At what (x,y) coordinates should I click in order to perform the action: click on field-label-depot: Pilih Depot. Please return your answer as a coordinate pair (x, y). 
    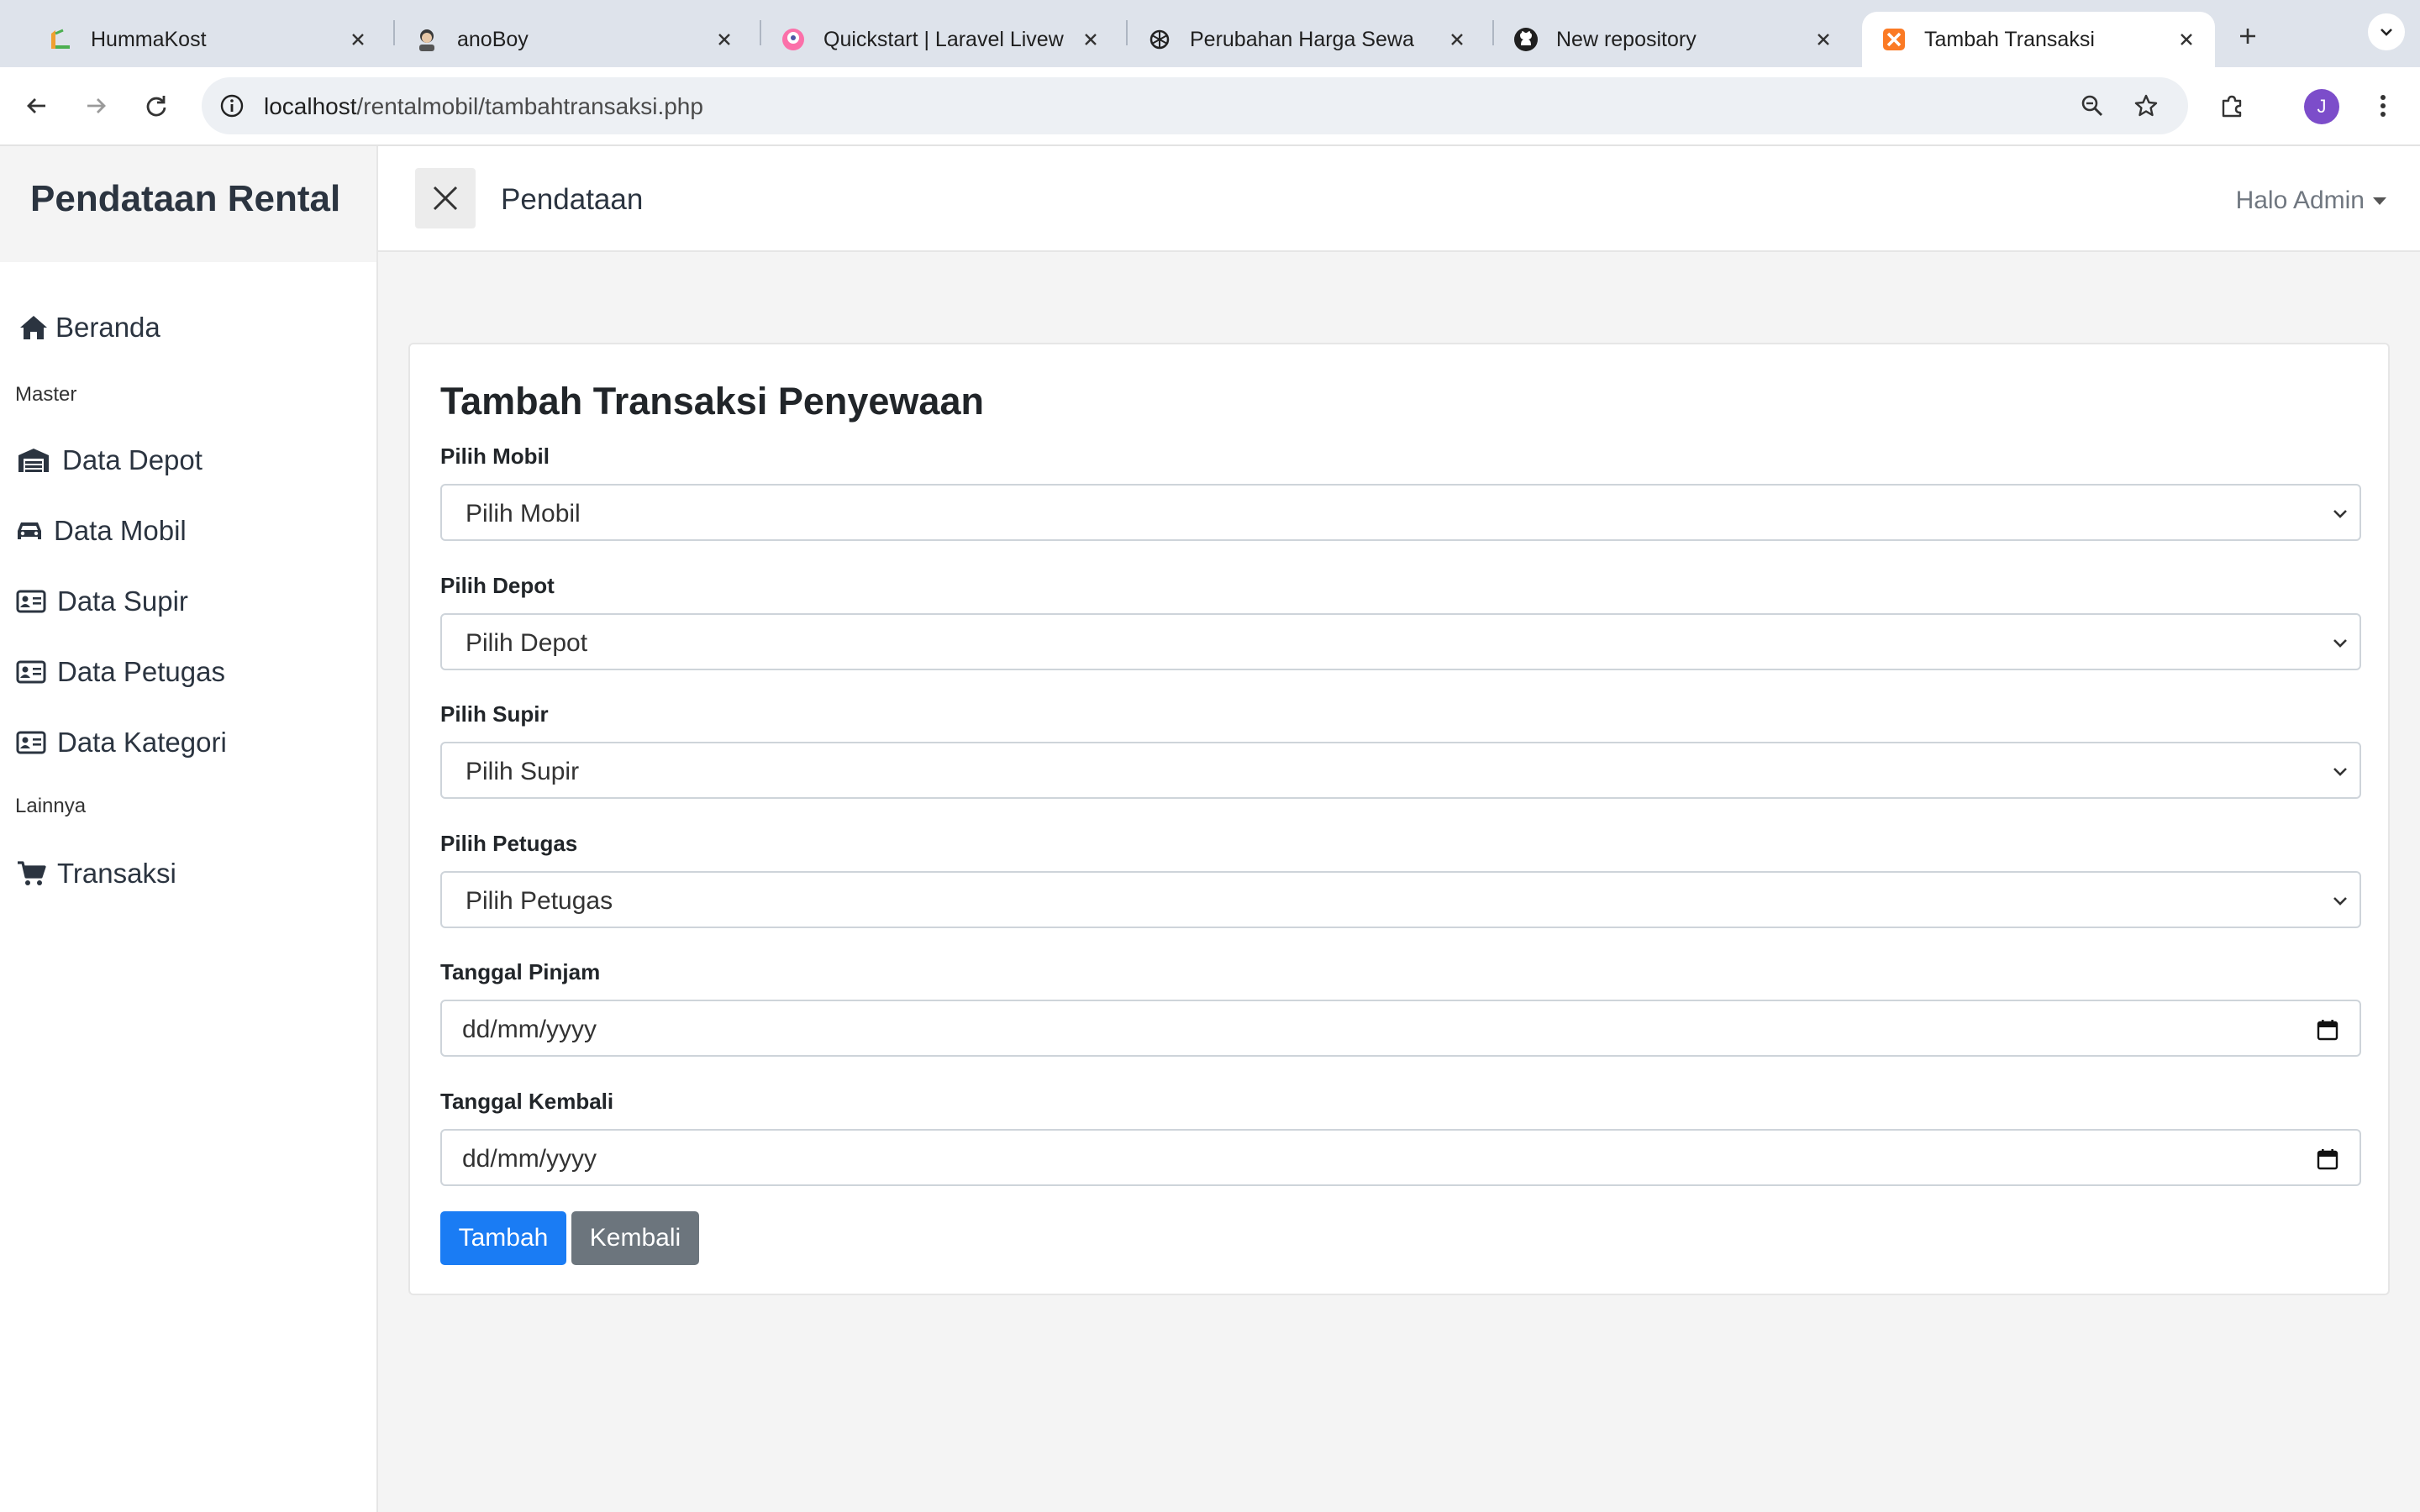
    Looking at the image, I should click on (497, 585).